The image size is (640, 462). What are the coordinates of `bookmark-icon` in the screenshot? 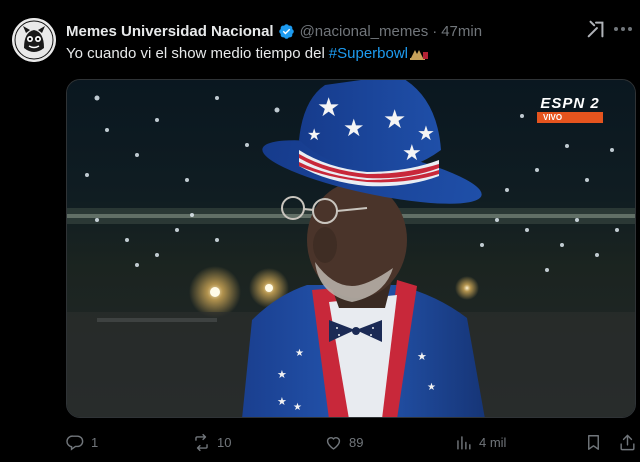 It's located at (593, 442).